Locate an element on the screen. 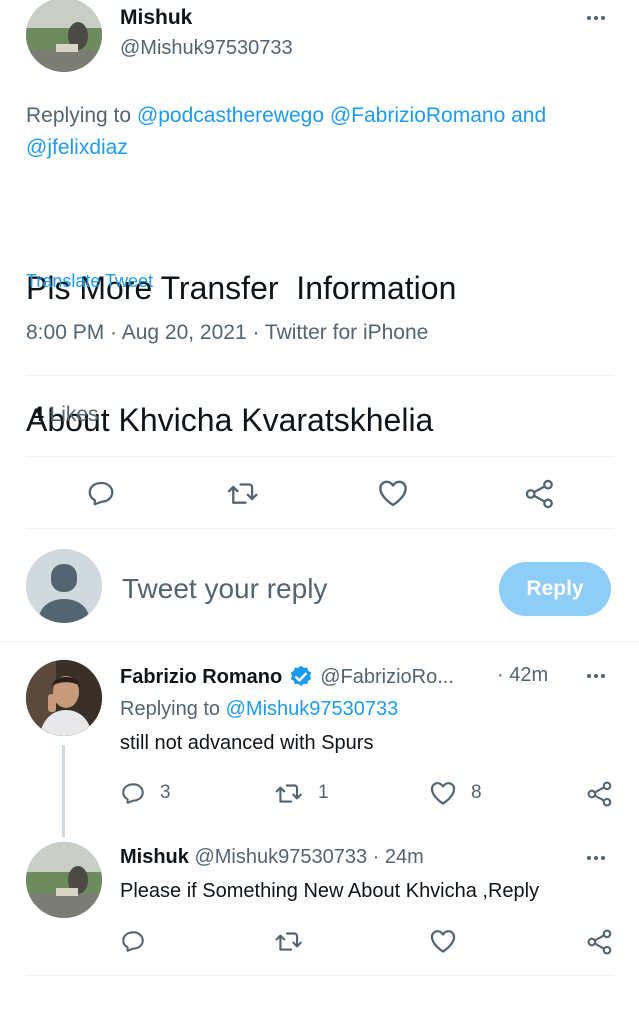 Image resolution: width=639 pixels, height=1024 pixels. reply-time: · 42m is located at coordinates (522, 675).